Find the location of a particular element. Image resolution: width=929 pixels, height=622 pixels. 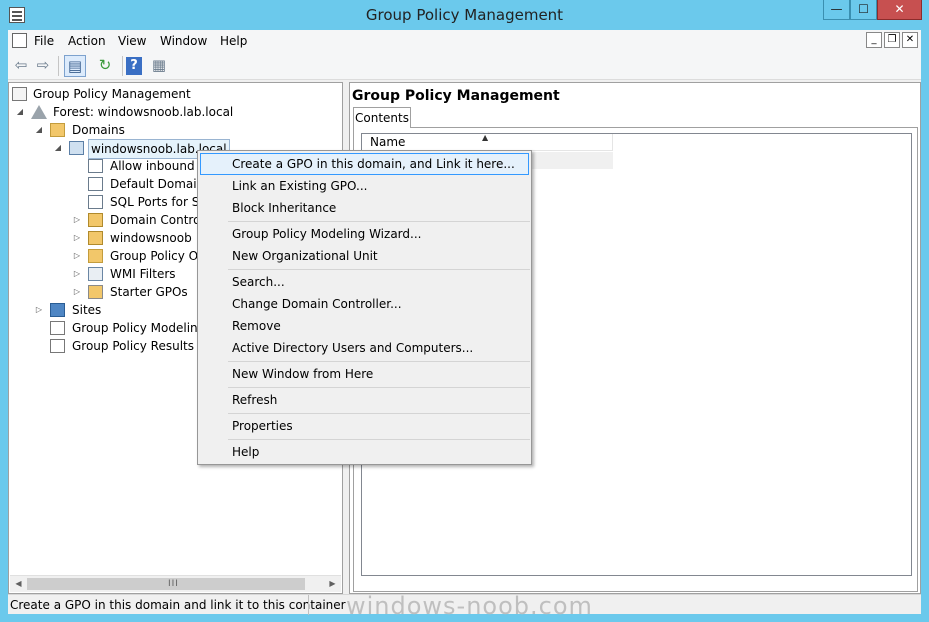

mdi-minimize-button: _ is located at coordinates (874, 40).